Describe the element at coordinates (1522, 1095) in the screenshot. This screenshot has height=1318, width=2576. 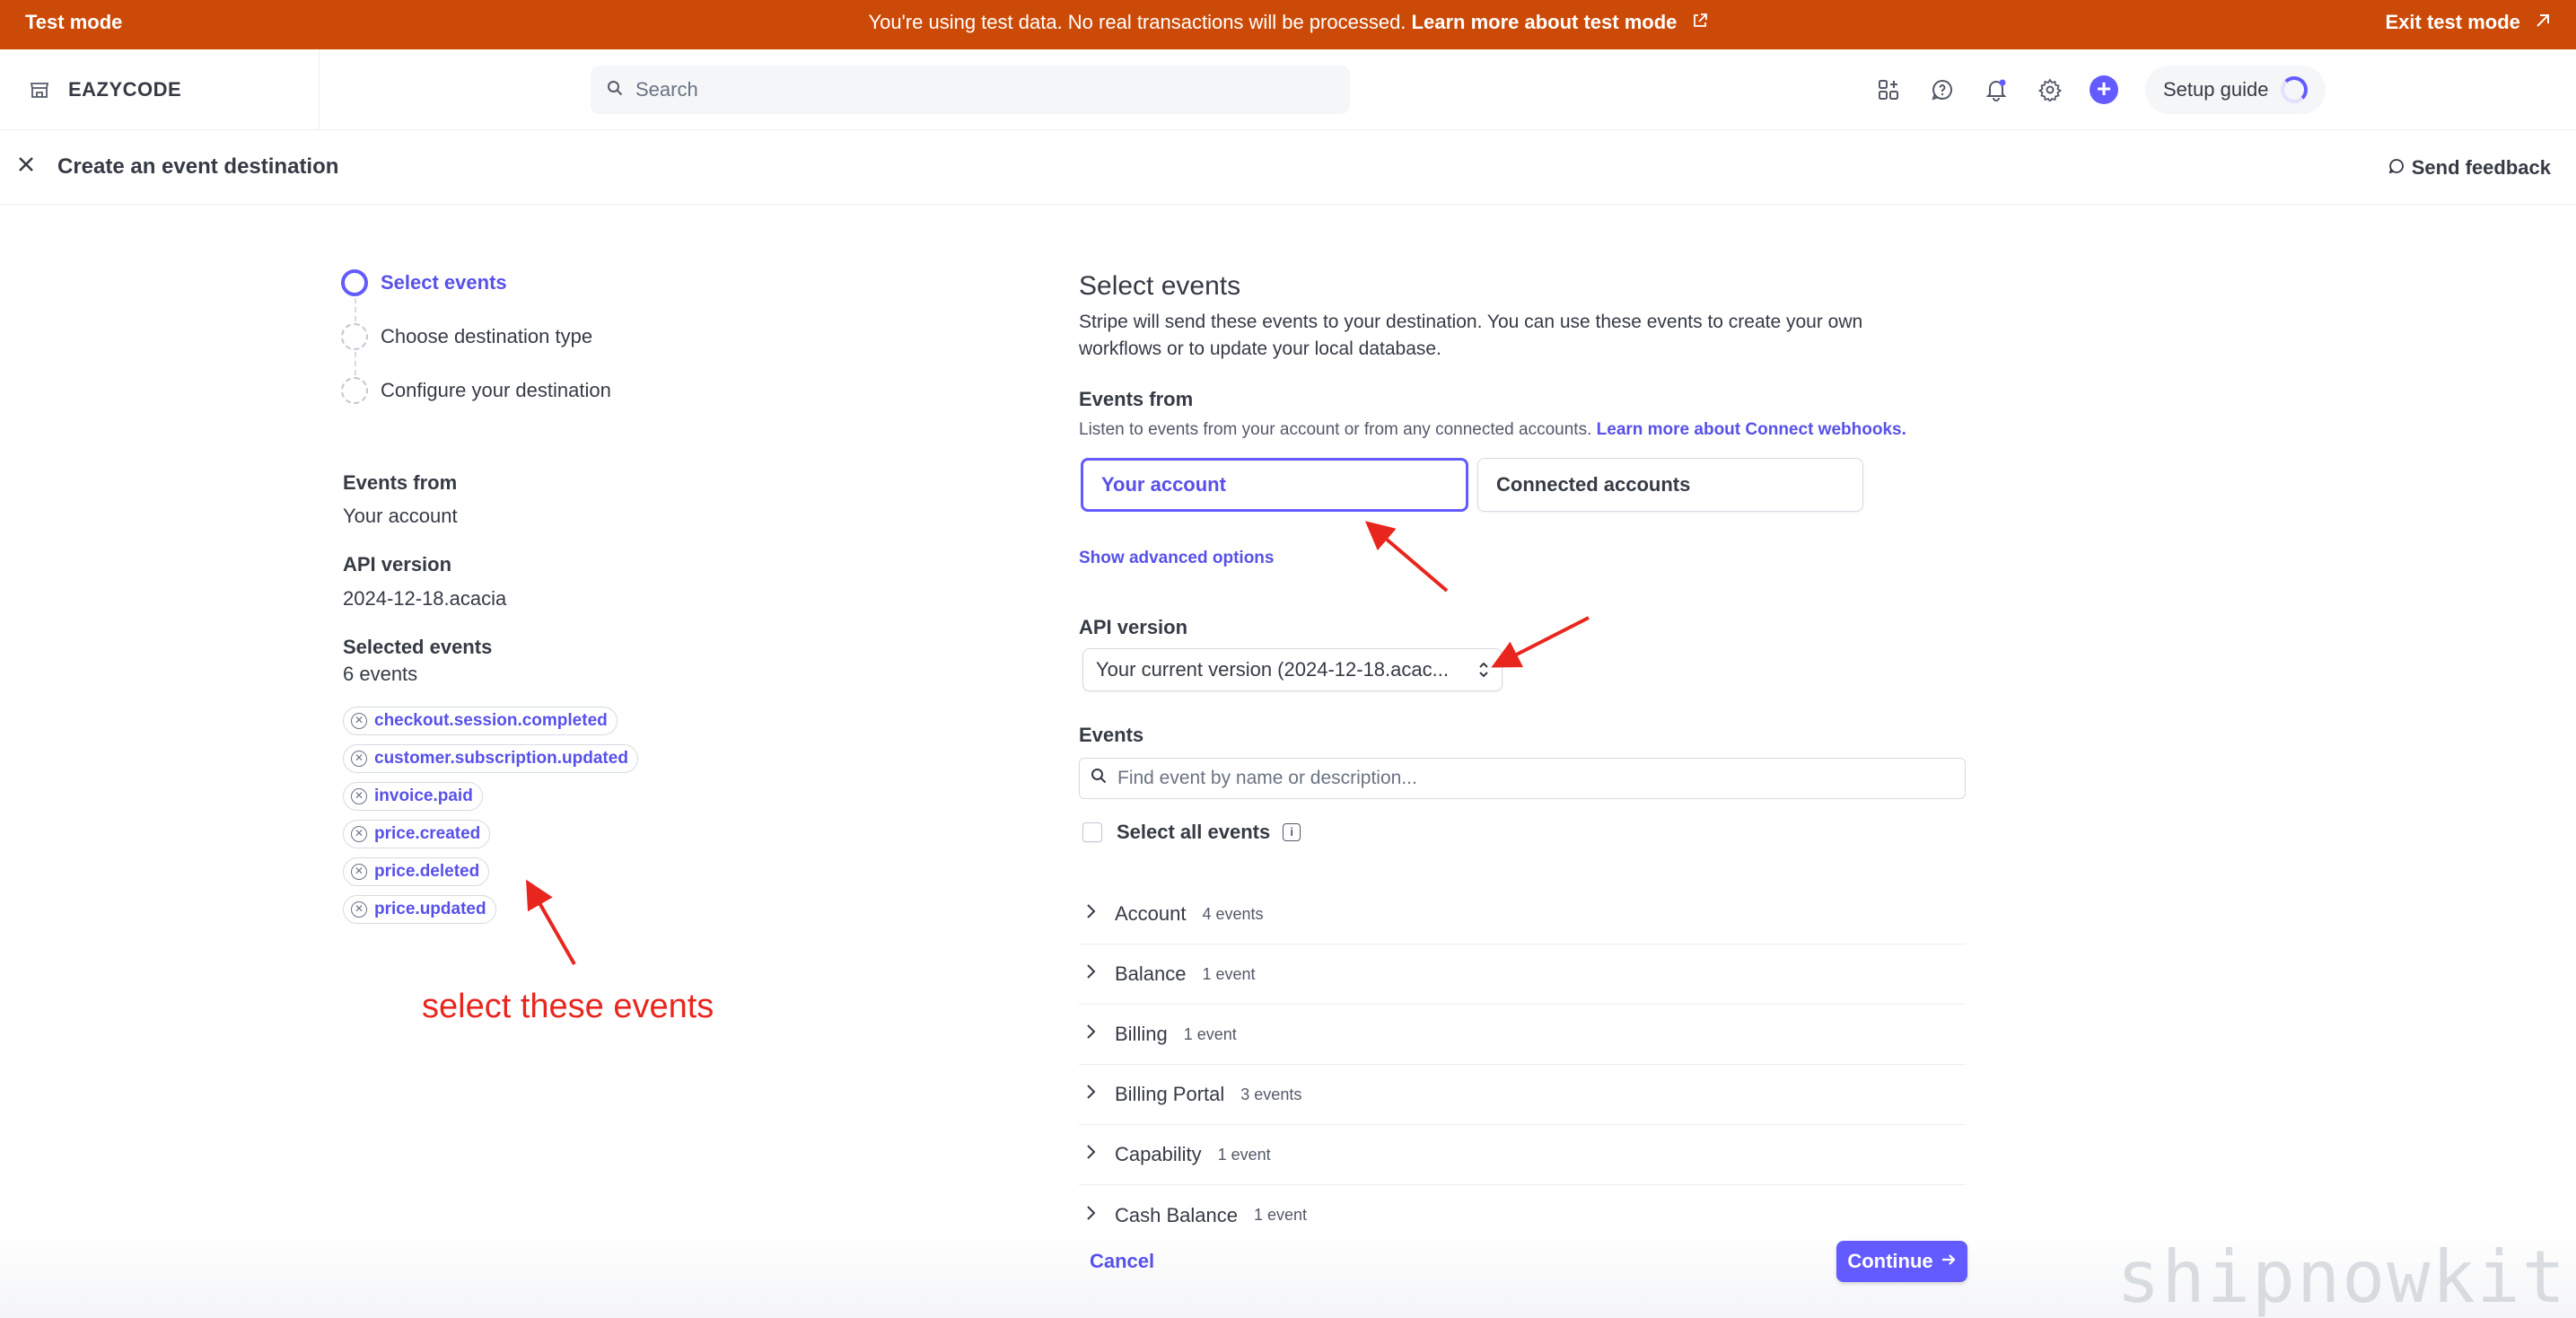
I see `event-category-row: Billing Portal 3 events` at that location.